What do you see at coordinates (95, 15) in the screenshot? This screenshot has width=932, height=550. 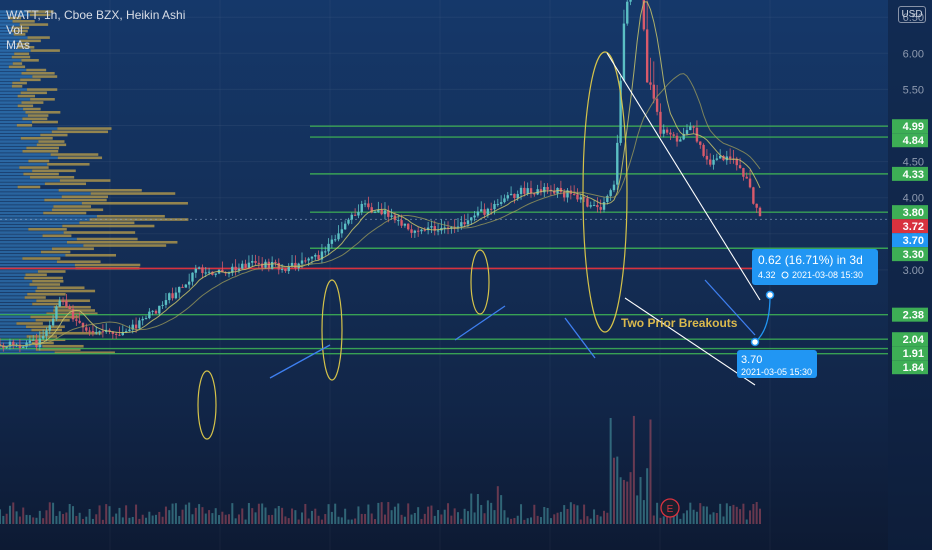 I see `symbol-title: WATT, 1h, Cboe BZX, Heikin Ashi` at bounding box center [95, 15].